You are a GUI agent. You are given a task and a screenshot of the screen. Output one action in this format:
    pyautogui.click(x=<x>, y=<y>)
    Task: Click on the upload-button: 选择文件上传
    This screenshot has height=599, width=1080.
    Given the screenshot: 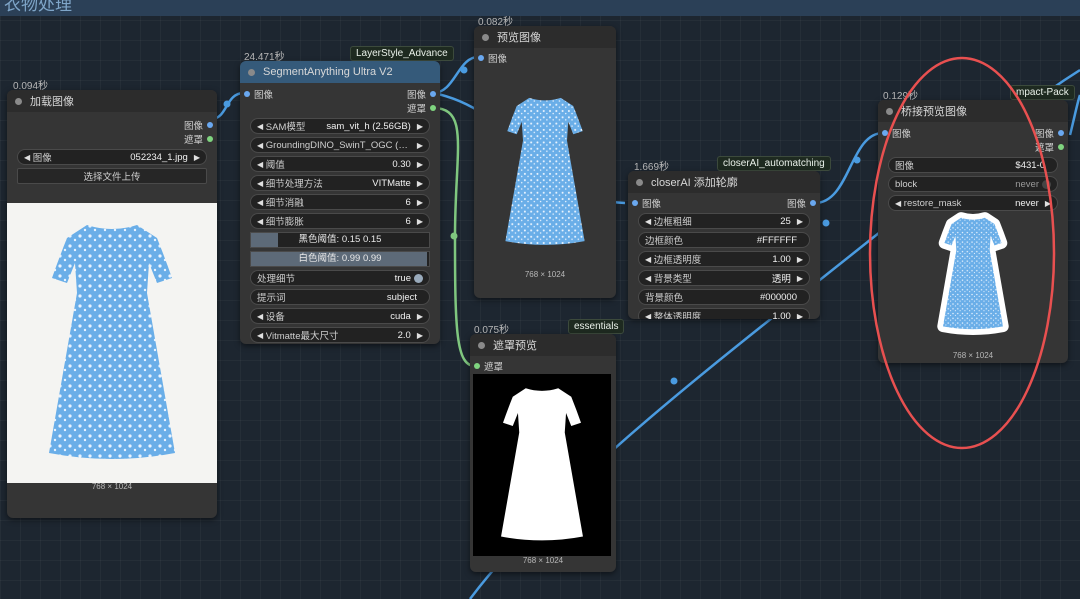 What is the action you would take?
    pyautogui.click(x=112, y=176)
    